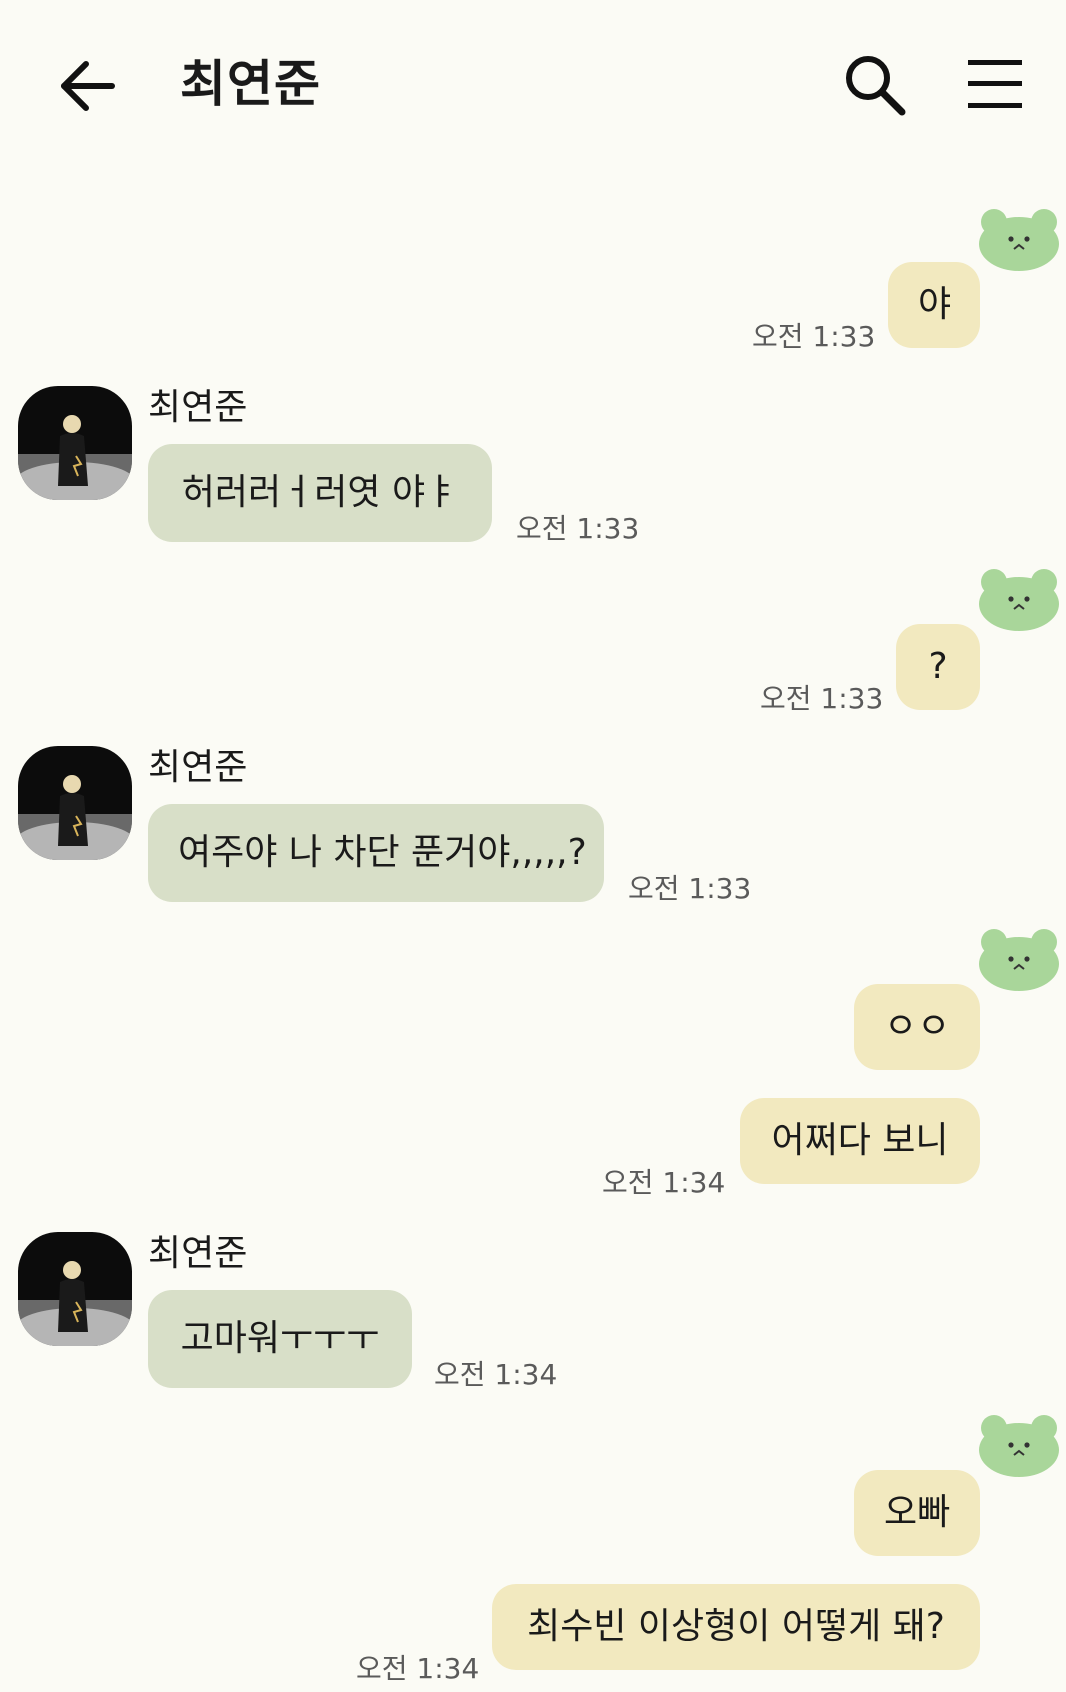 The height and width of the screenshot is (1692, 1066). I want to click on back-button, so click(88, 86).